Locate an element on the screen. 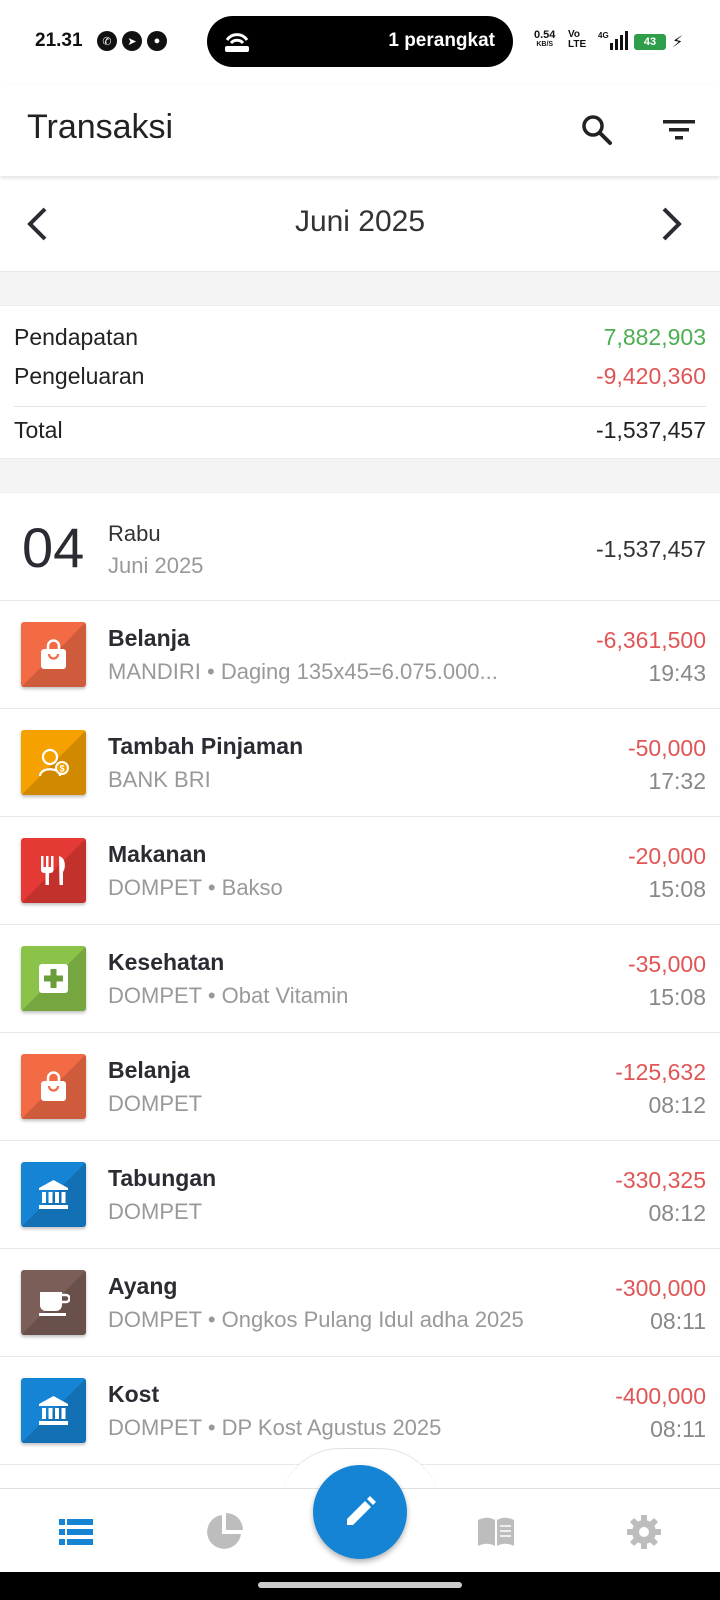 The width and height of the screenshot is (720, 1600). whatsapp-icon: ✆ is located at coordinates (107, 41).